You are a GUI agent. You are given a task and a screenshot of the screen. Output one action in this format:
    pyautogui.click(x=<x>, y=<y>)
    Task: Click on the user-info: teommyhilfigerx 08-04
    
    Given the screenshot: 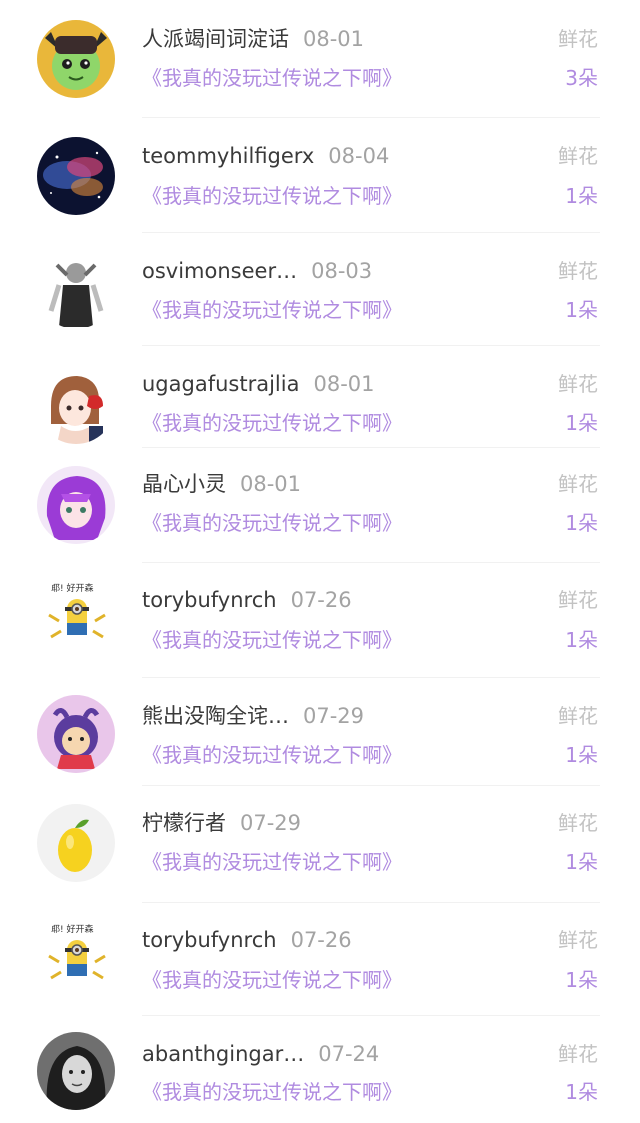 What is the action you would take?
    pyautogui.click(x=265, y=156)
    